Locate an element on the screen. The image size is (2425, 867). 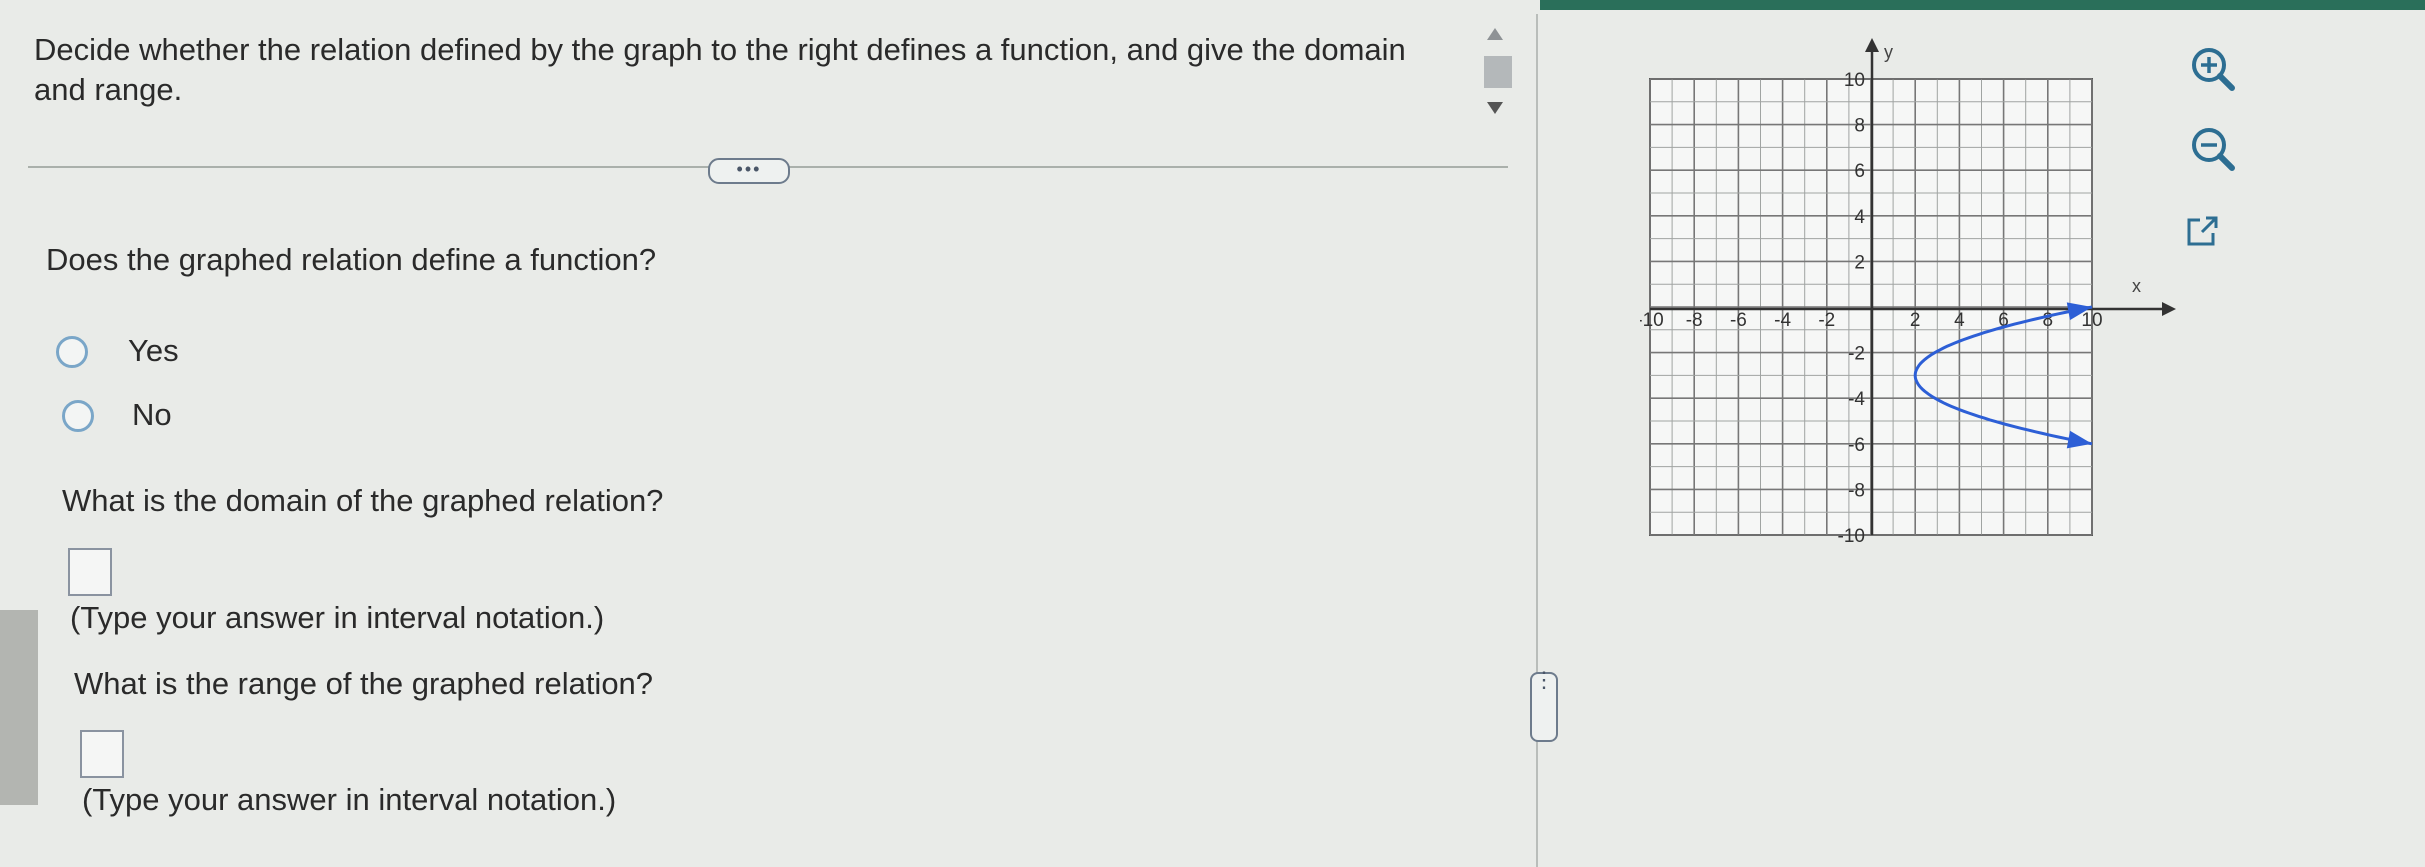
x-tick-label: -8 is located at coordinates (1694, 320).